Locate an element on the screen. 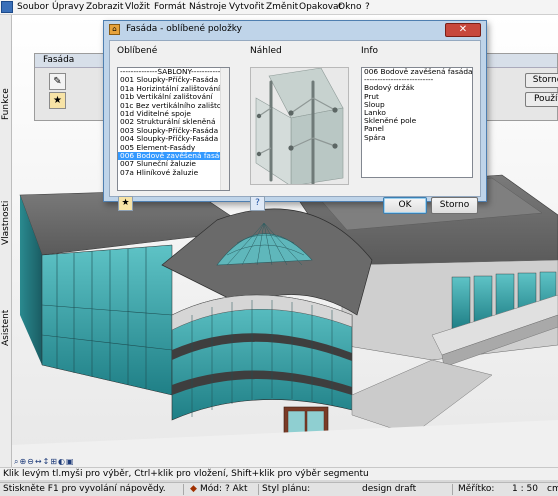  list-item: 005 Element-Fasády is located at coordinates (173, 148).